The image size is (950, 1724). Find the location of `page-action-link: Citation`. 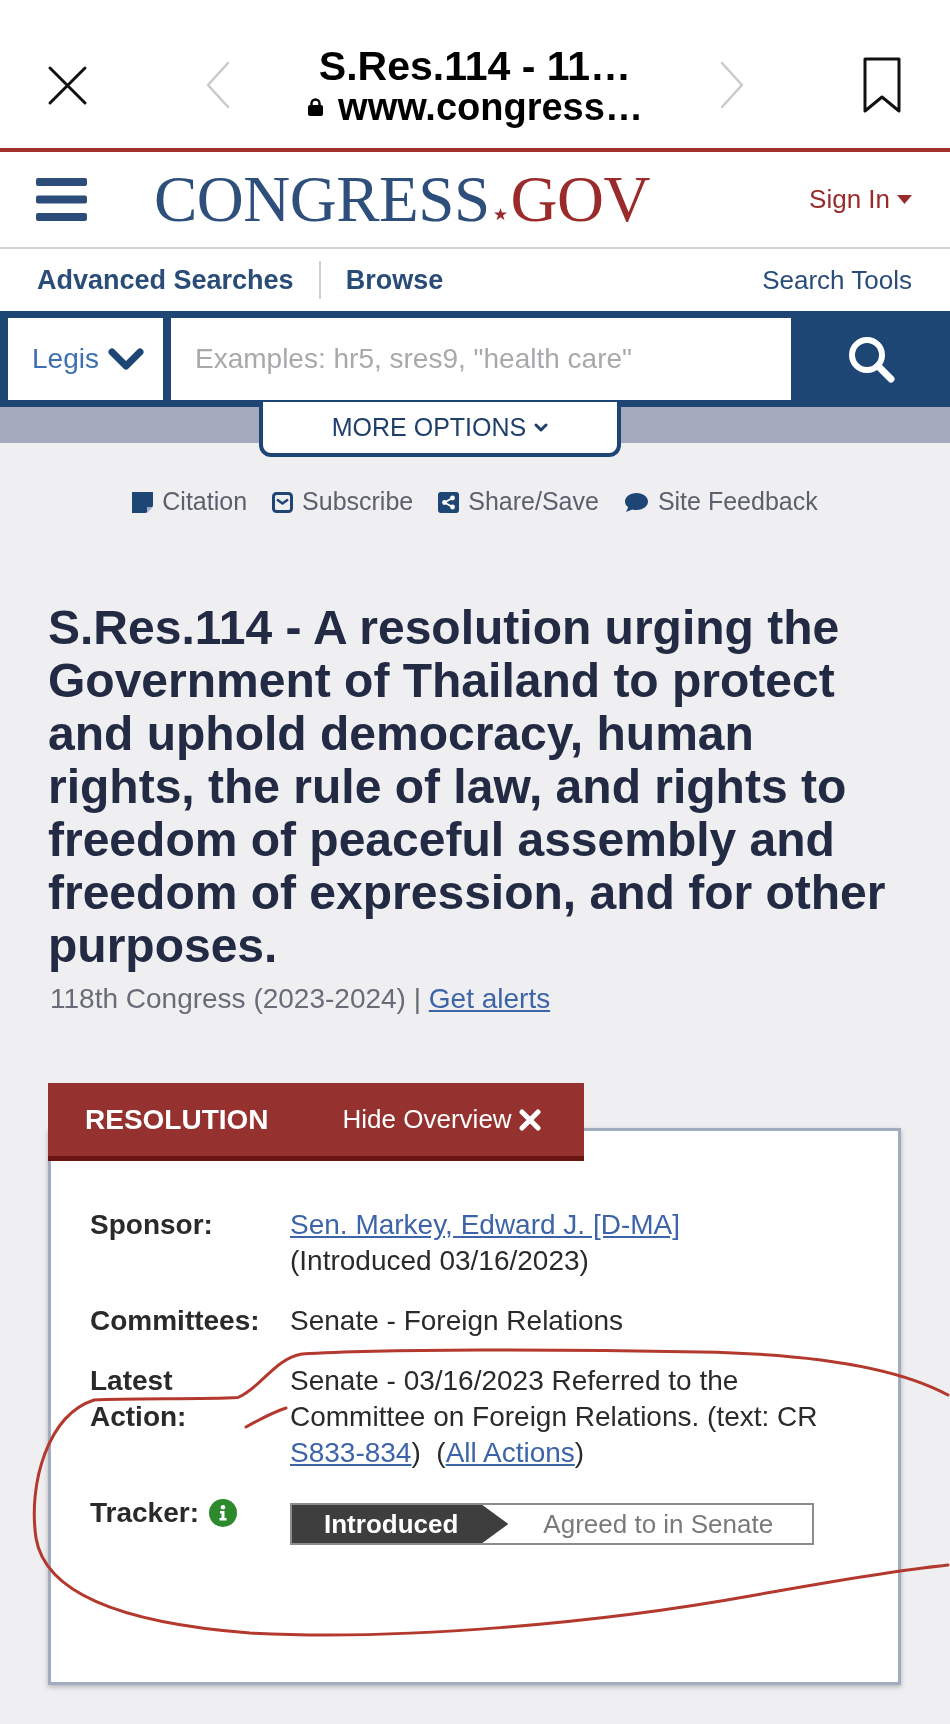

page-action-link: Citation is located at coordinates (190, 502).